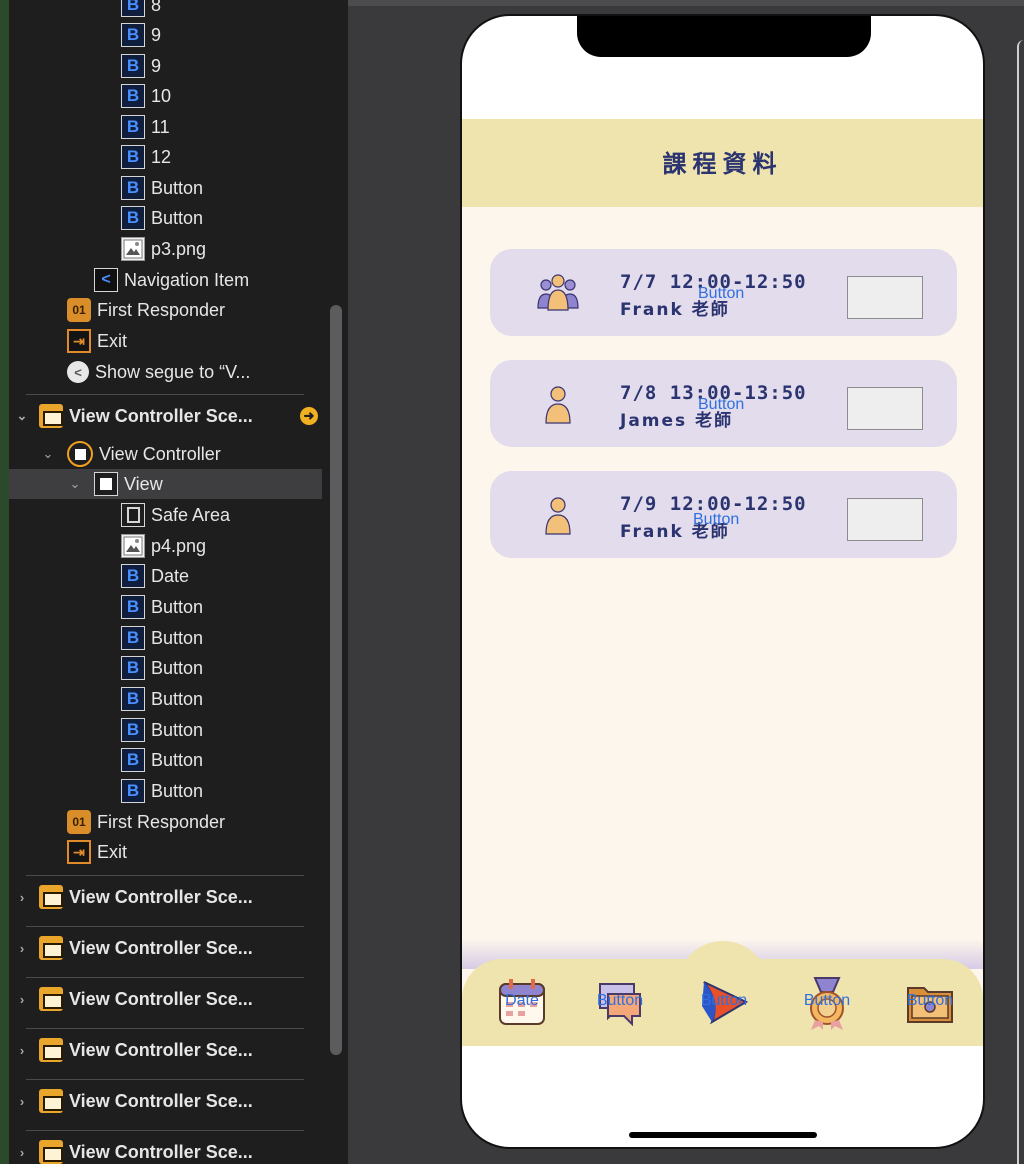 This screenshot has width=1024, height=1164. I want to click on outline-item-view: ⌄ View, so click(165, 484).